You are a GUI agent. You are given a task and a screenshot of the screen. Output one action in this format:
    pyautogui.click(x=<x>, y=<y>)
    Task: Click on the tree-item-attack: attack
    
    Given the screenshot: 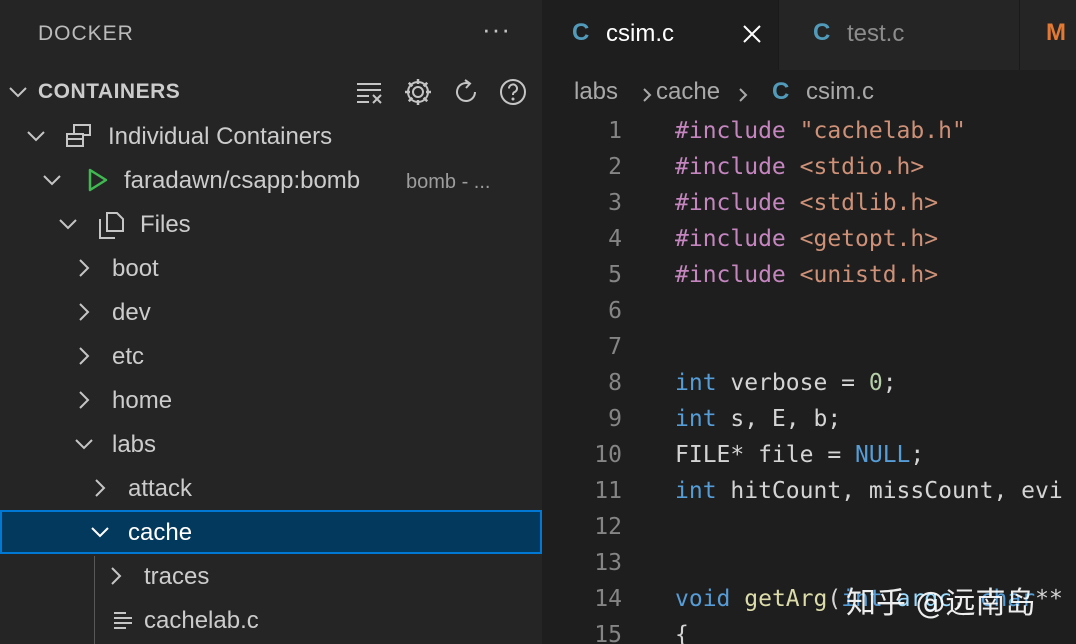 What is the action you would take?
    pyautogui.click(x=271, y=488)
    